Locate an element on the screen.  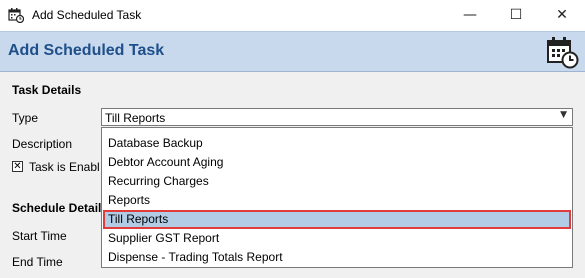
dropdown-option: Reports is located at coordinates (337, 200).